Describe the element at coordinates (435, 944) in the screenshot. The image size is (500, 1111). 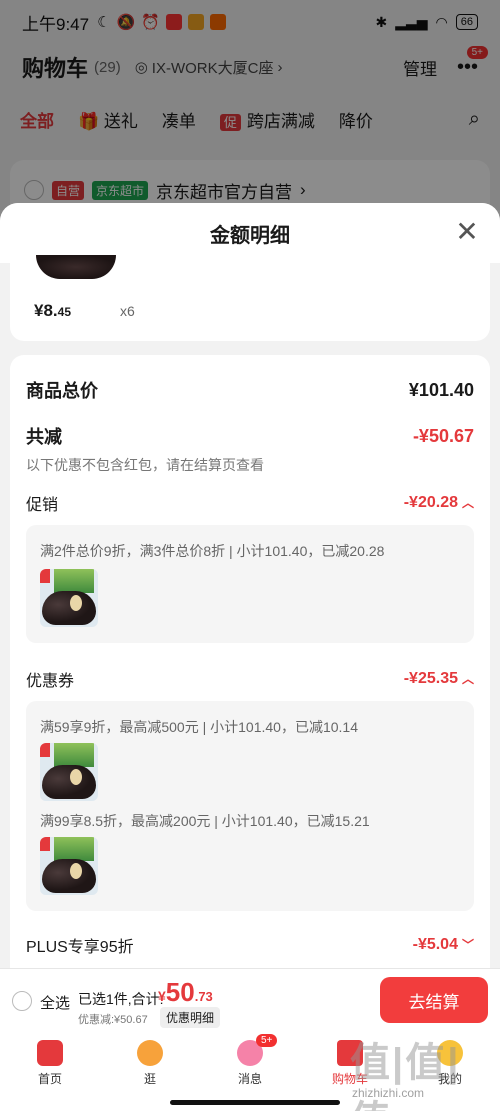
I see `plus-amount: -¥5.04` at that location.